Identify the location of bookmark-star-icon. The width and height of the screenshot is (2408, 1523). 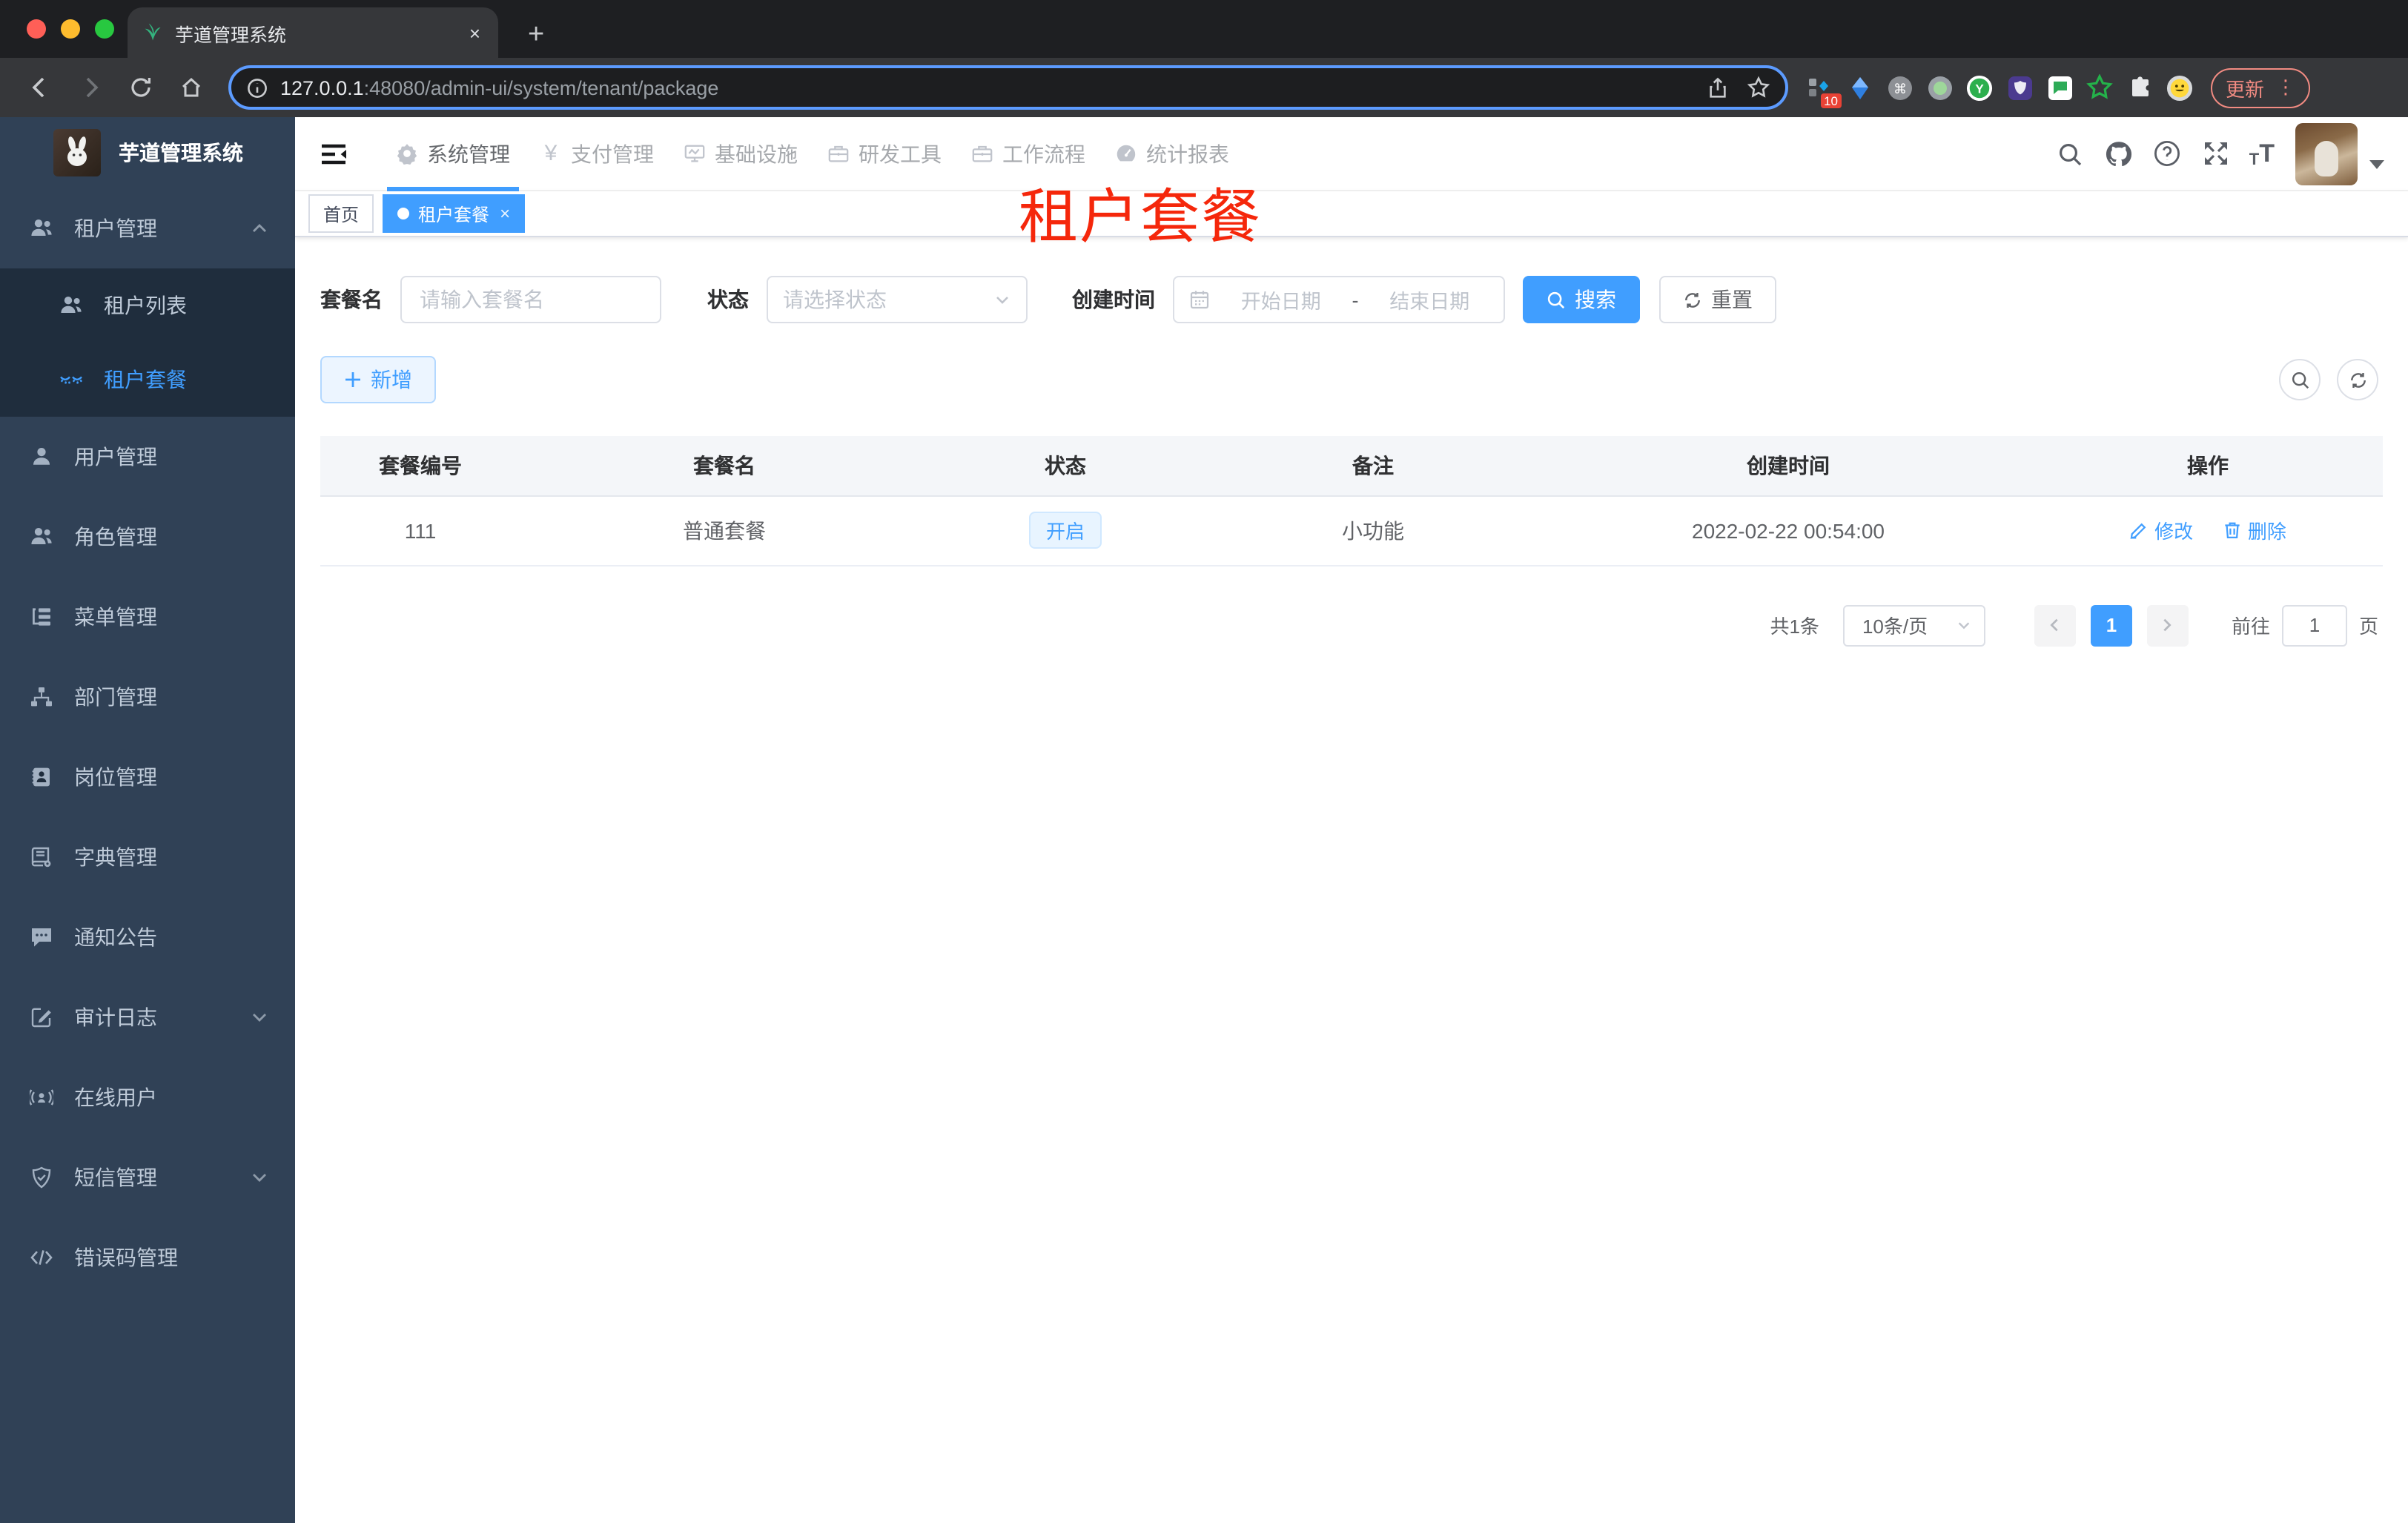
(1758, 88).